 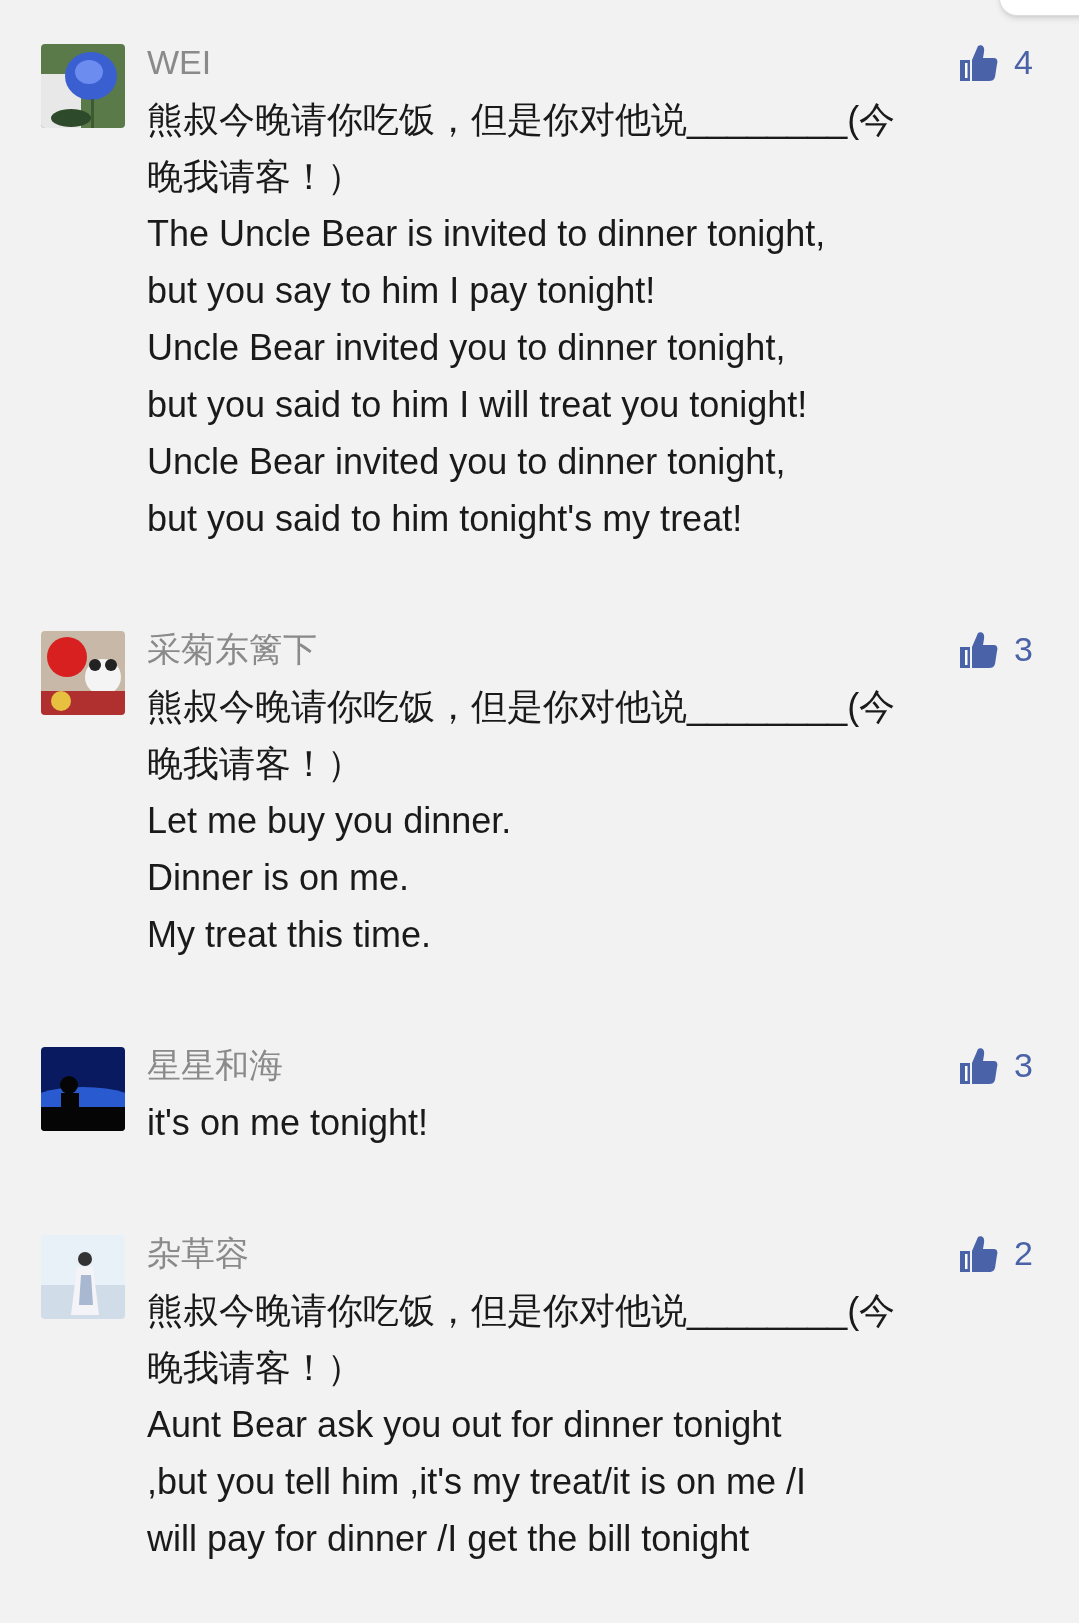 I want to click on author-name: 杂草容, so click(x=198, y=1253).